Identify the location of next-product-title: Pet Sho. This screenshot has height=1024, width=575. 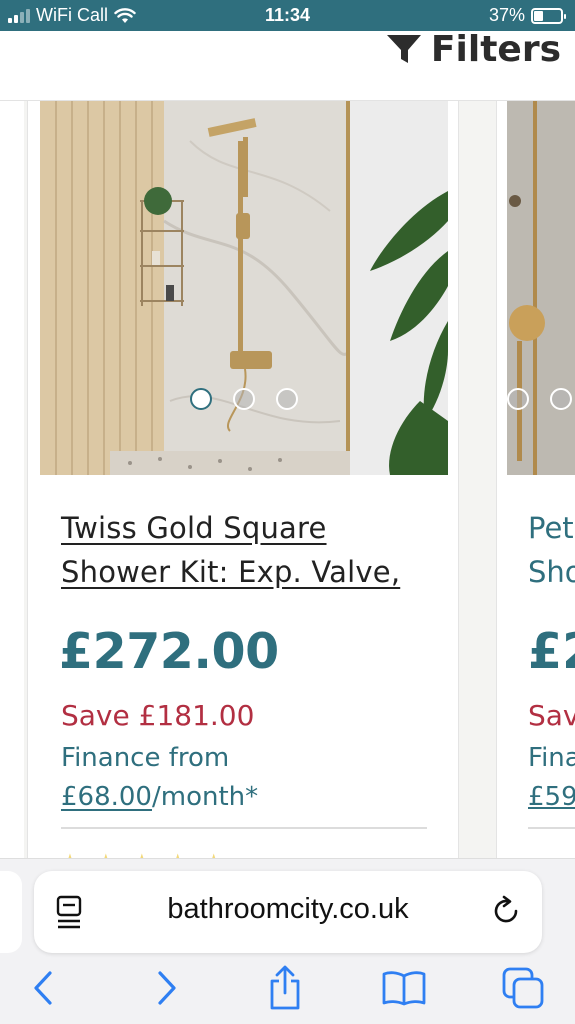
(551, 550).